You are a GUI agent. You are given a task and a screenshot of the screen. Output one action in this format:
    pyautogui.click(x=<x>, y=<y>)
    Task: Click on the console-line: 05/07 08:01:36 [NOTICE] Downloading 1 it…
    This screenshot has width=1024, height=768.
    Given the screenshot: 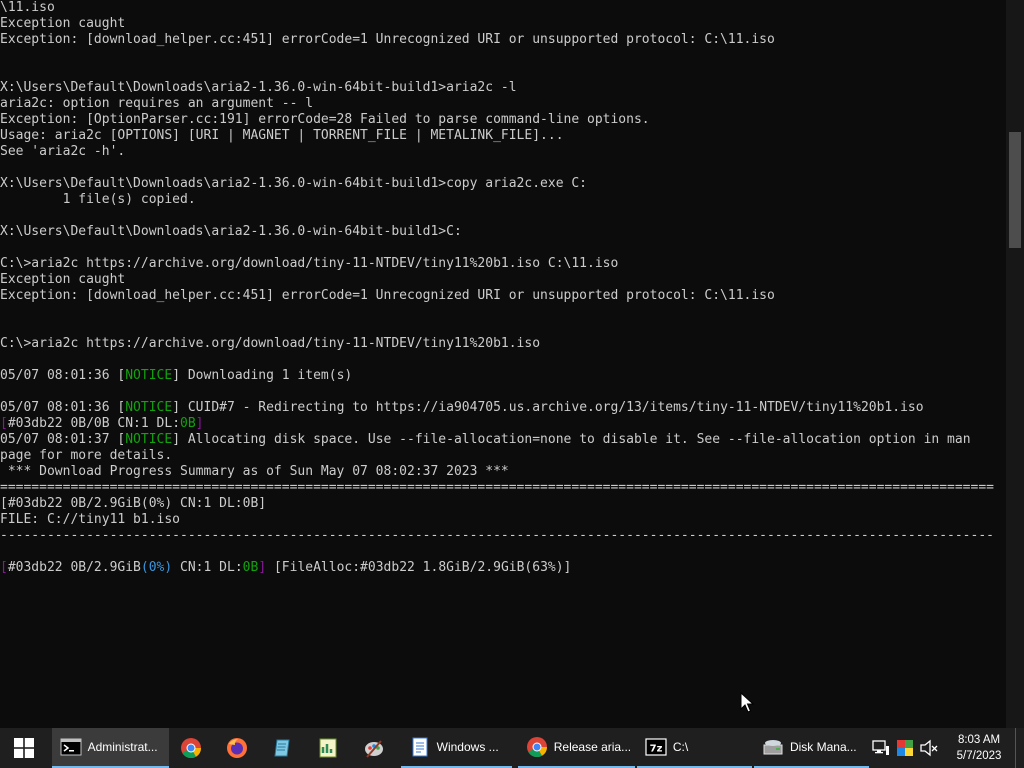 What is the action you would take?
    pyautogui.click(x=503, y=376)
    